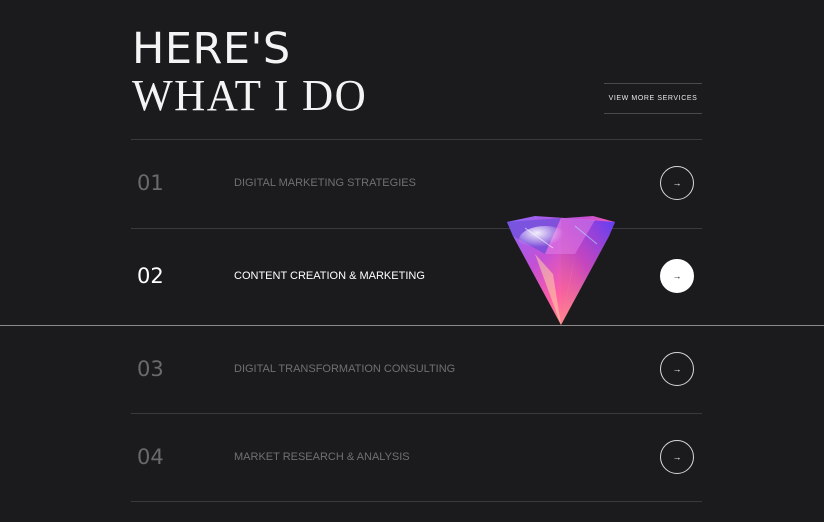  Describe the element at coordinates (416, 457) in the screenshot. I see `service-row-4: 04 MARKET RESEARCH & ANALYSIS →` at that location.